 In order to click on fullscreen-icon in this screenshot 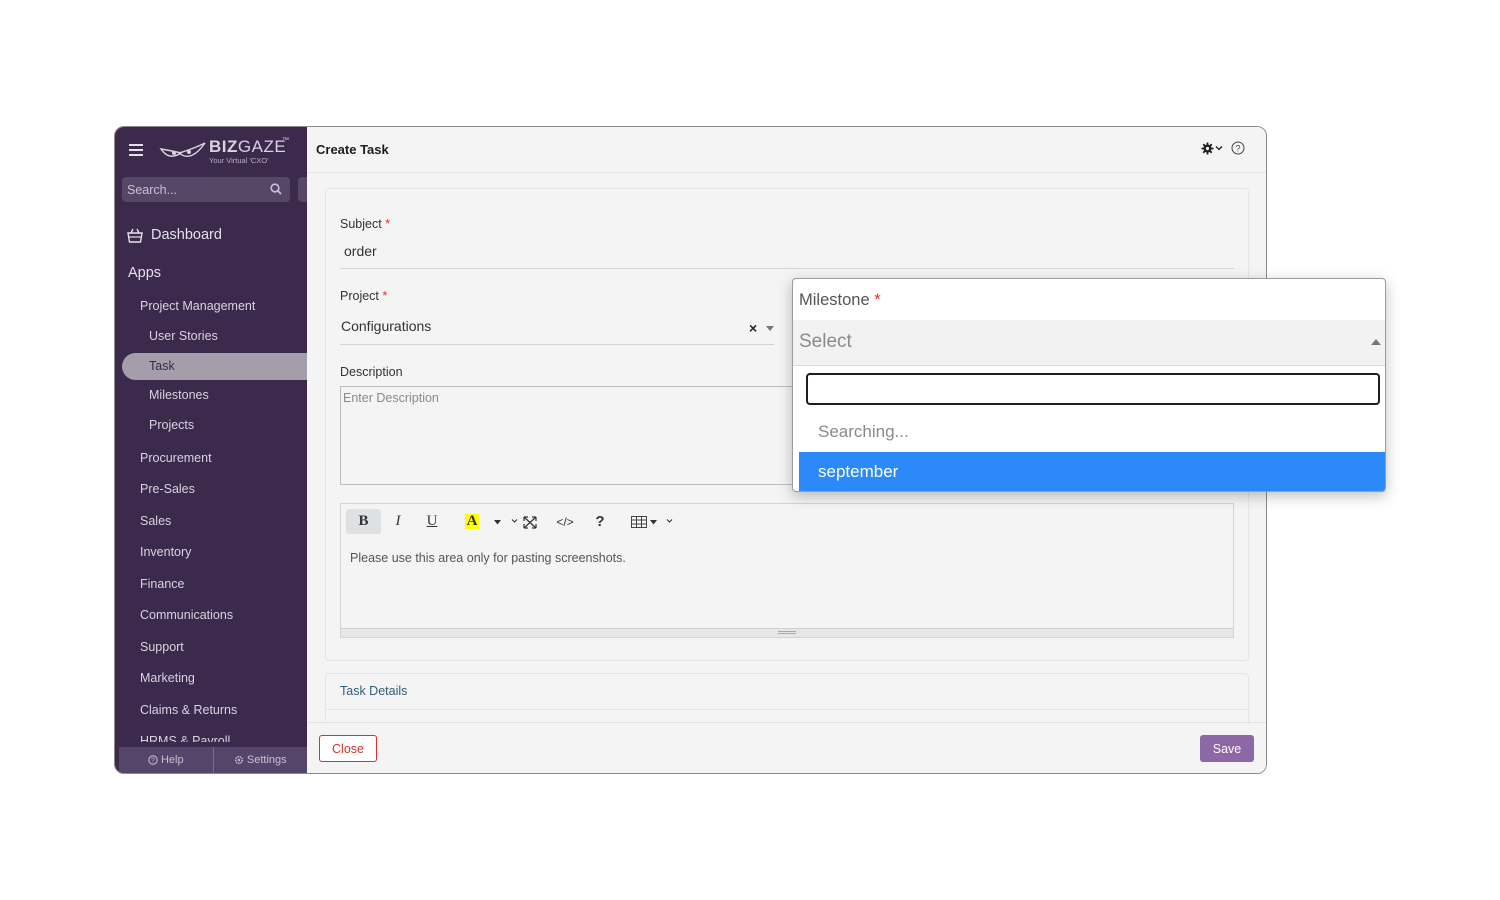, I will do `click(530, 522)`.